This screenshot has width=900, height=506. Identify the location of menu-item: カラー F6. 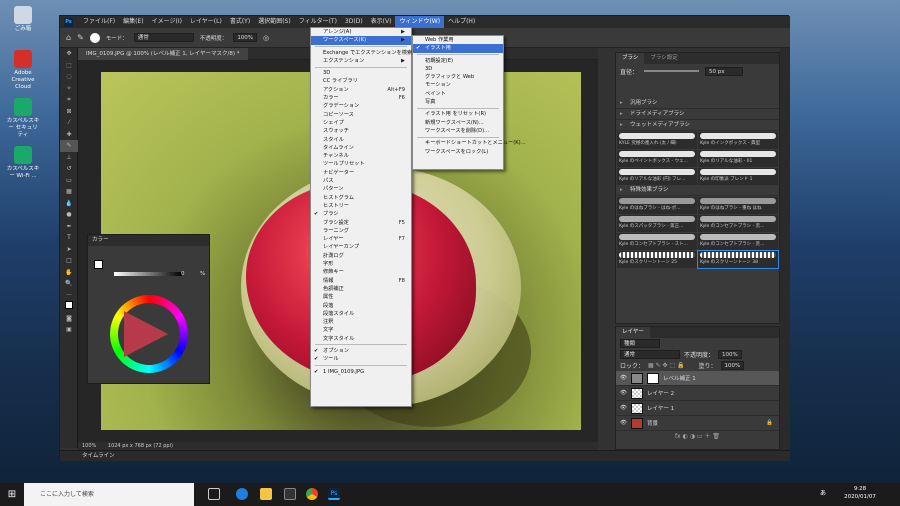
(361, 98).